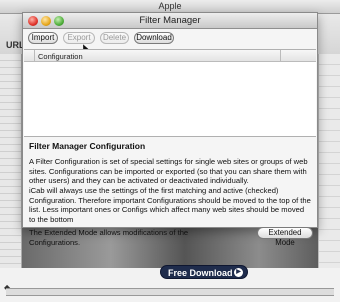 The width and height of the screenshot is (340, 302). Describe the element at coordinates (285, 237) in the screenshot. I see `extended-mode-button: Extended Mode` at that location.